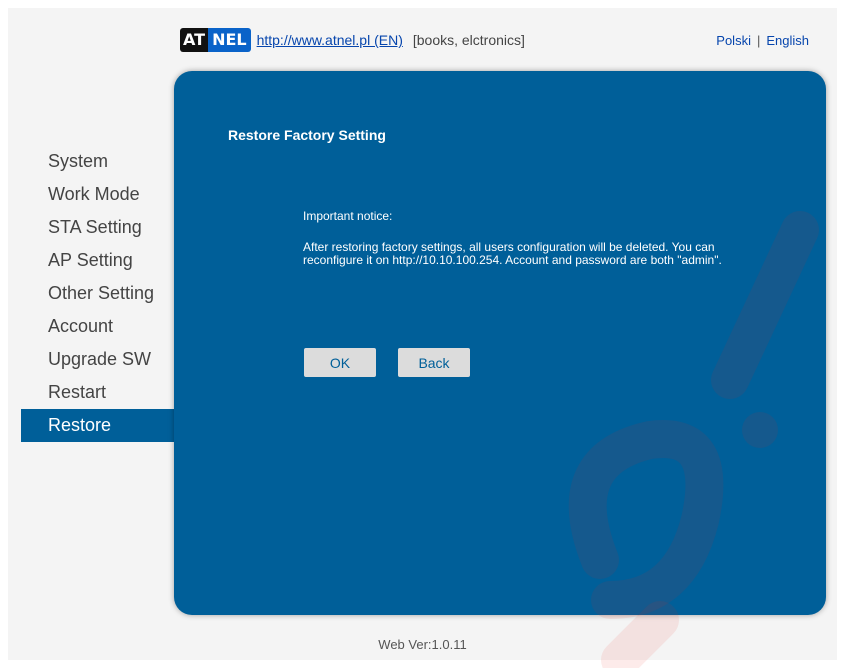 This screenshot has width=845, height=668. What do you see at coordinates (98, 392) in the screenshot?
I see `sidebar-item-restart: Restart` at bounding box center [98, 392].